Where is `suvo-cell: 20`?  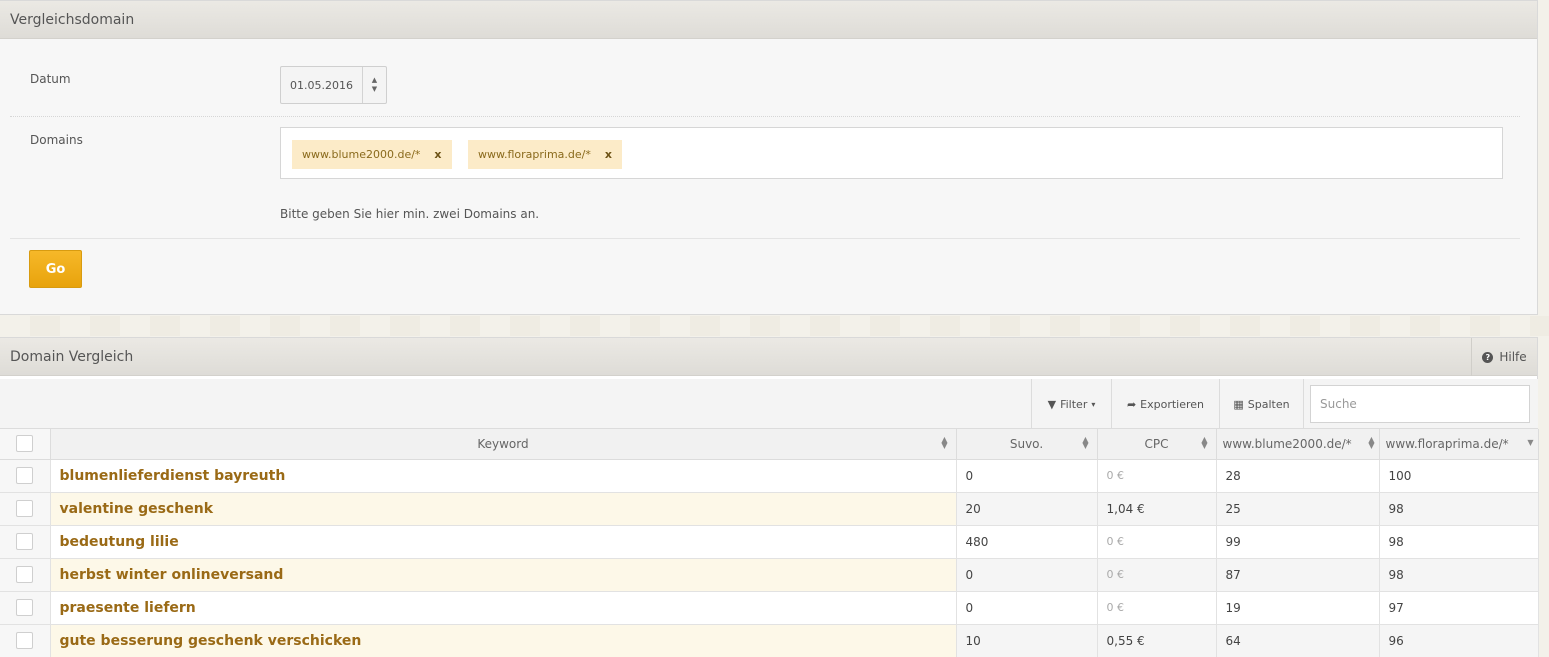 suvo-cell: 20 is located at coordinates (1027, 509).